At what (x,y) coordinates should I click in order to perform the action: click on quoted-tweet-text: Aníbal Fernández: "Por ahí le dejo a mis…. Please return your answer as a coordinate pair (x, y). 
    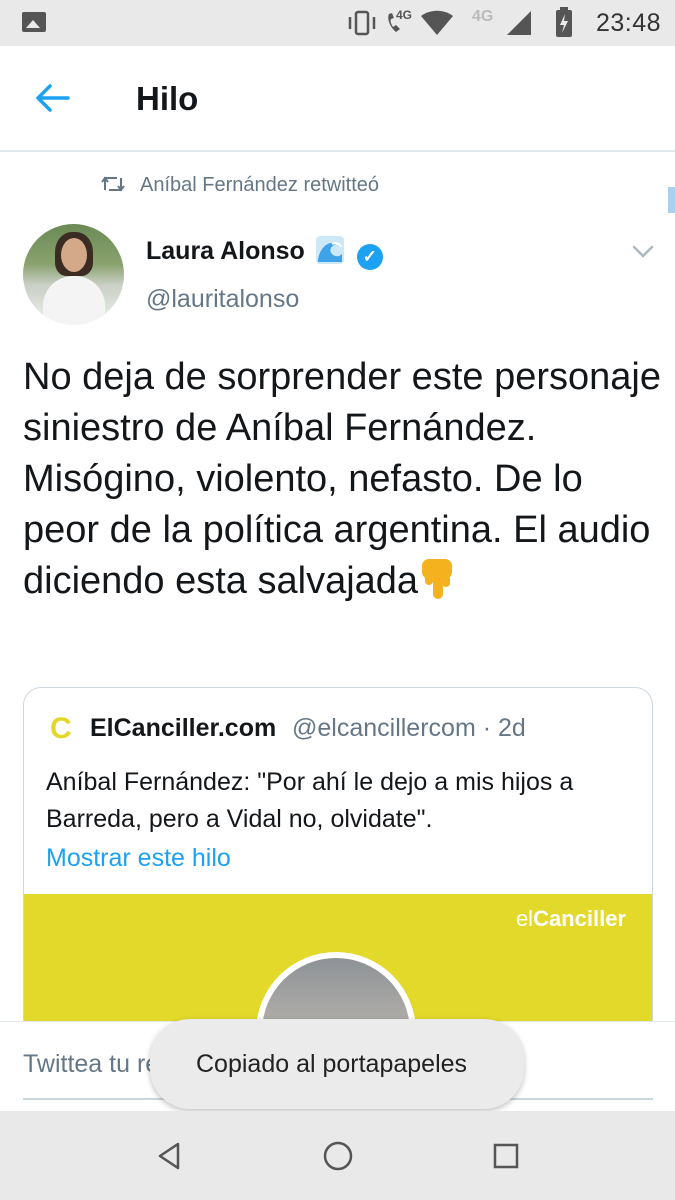
    Looking at the image, I should click on (310, 800).